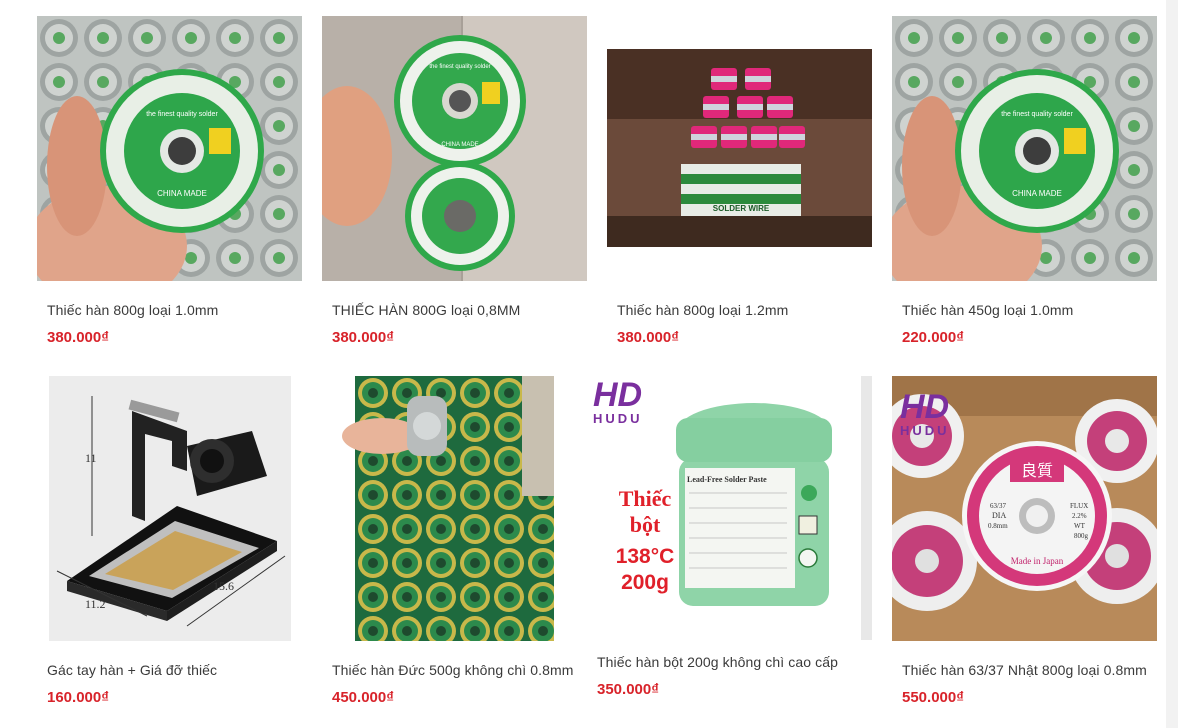 The image size is (1178, 728). I want to click on image-overlay-text: Thiếc bột 138°C 200g, so click(645, 540).